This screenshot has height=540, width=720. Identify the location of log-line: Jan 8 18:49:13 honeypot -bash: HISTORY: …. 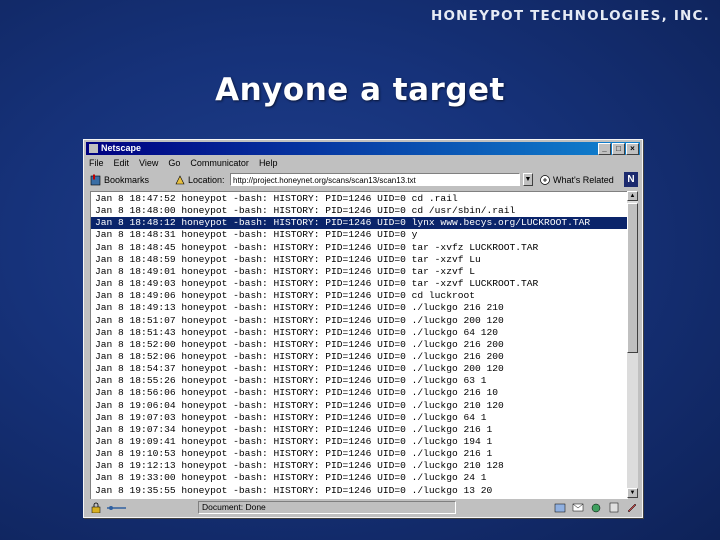
(299, 308).